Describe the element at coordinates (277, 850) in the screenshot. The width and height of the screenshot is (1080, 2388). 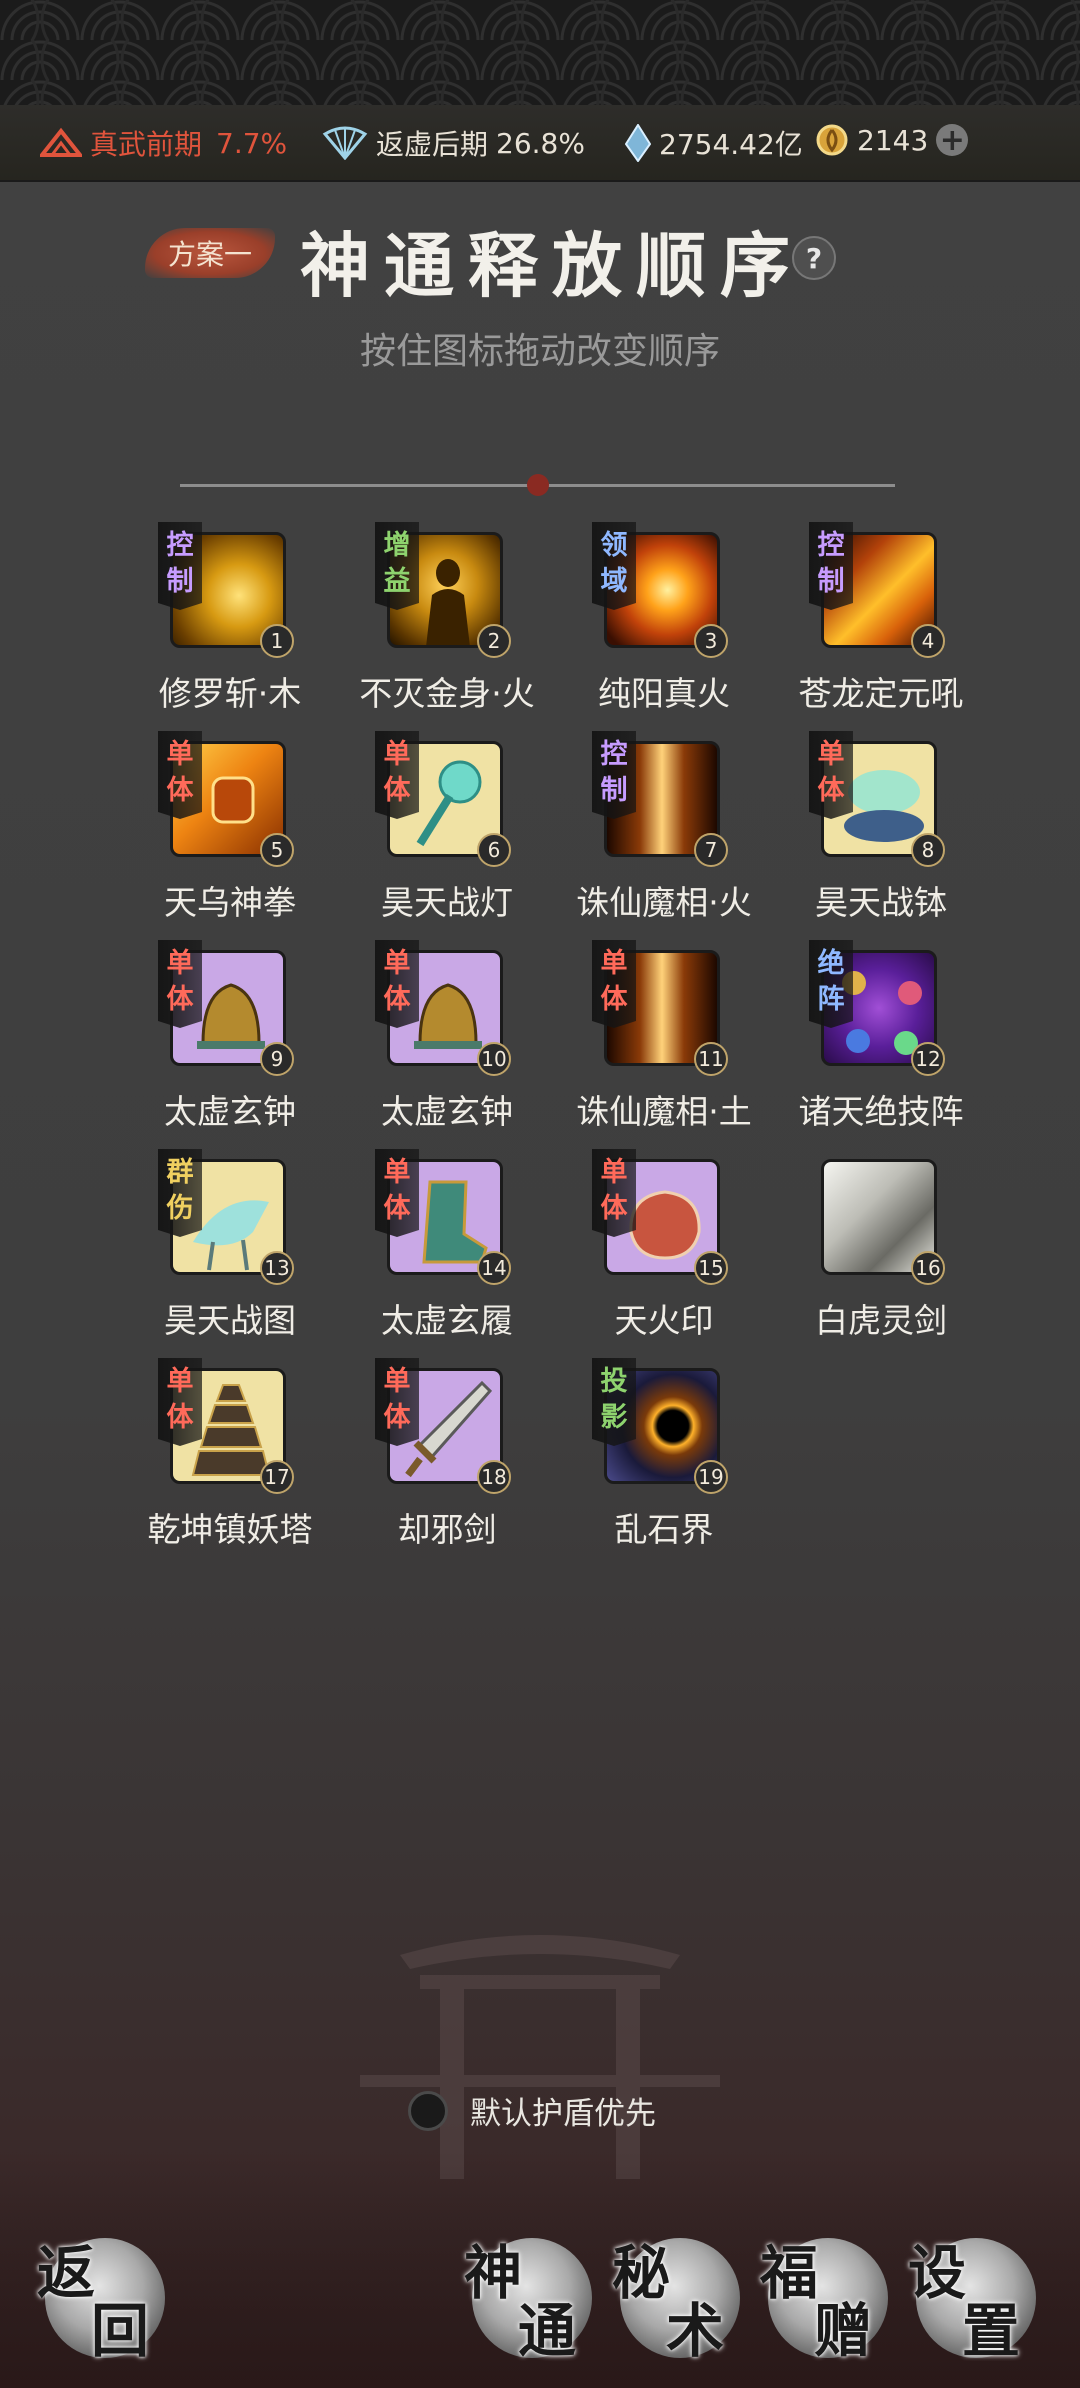
I see `skill-order-badge: 5` at that location.